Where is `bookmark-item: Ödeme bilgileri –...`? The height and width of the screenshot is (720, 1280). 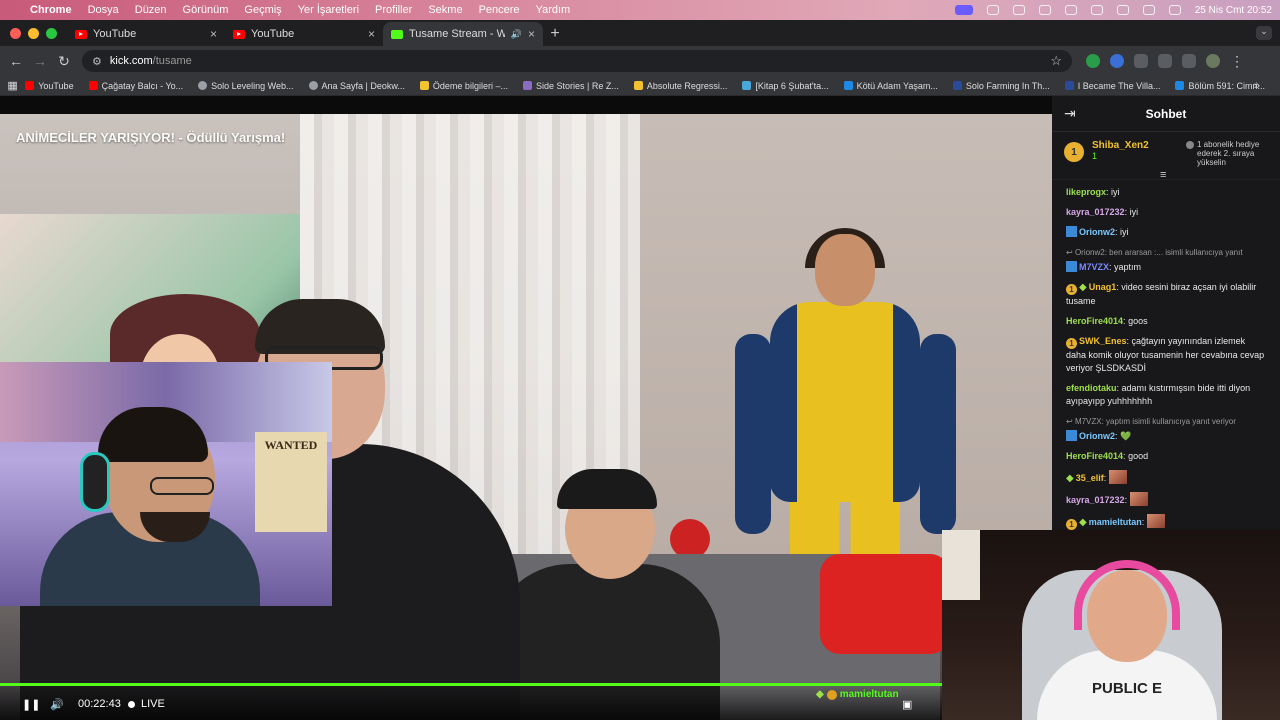
bookmark-item: Ödeme bilgileri –... is located at coordinates (463, 86).